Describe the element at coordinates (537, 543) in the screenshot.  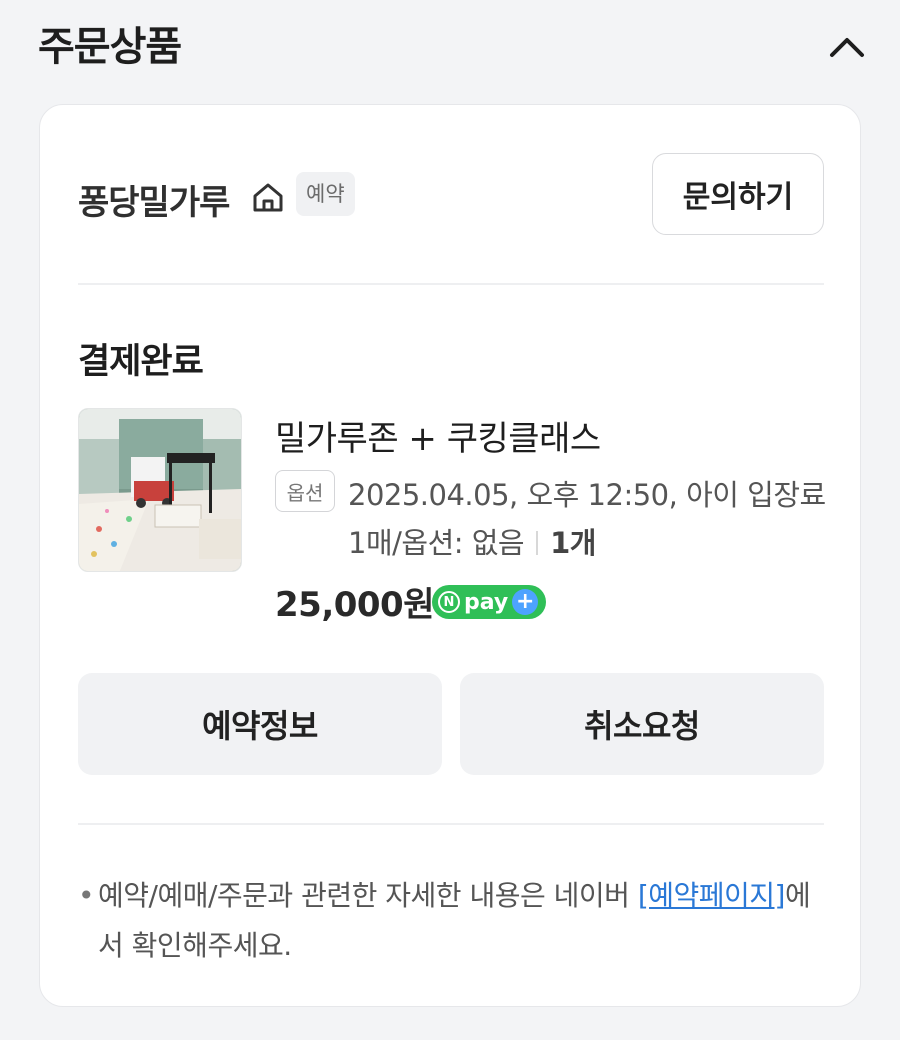
I see `separator` at that location.